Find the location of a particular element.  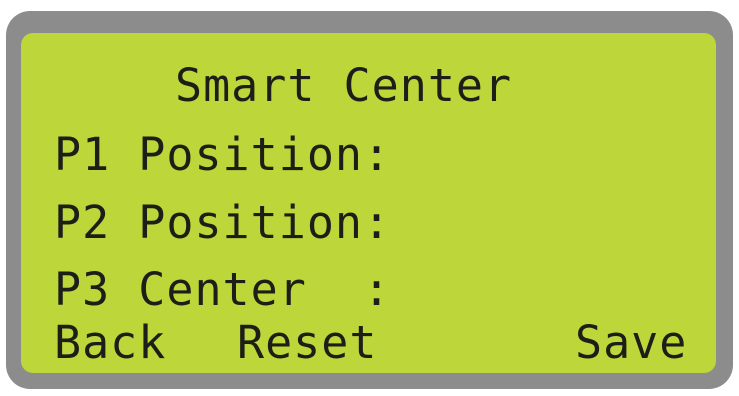

screen-title: Smart Center is located at coordinates (344, 85).